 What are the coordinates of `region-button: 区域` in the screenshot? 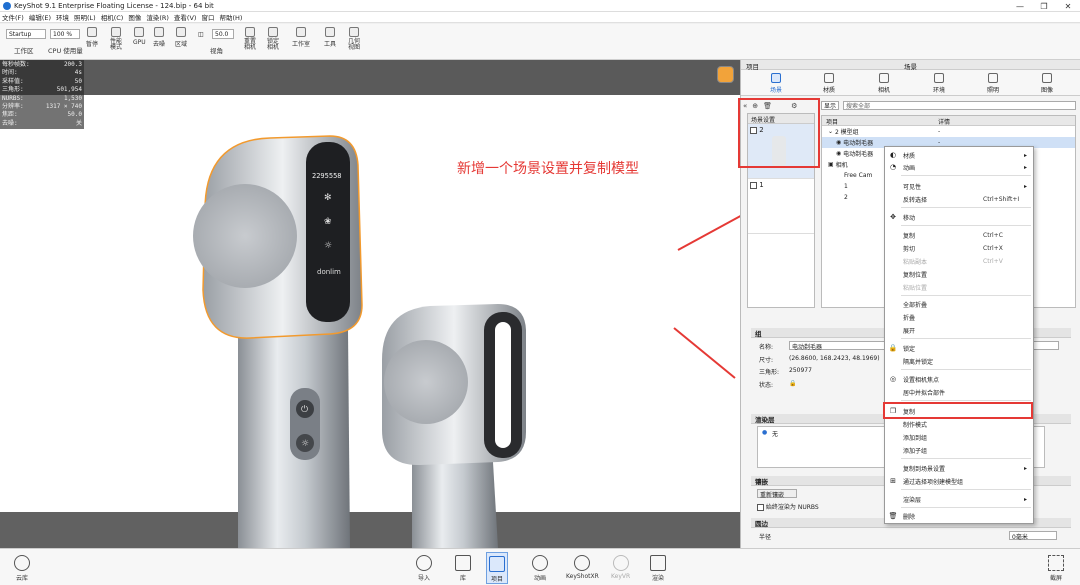 It's located at (181, 37).